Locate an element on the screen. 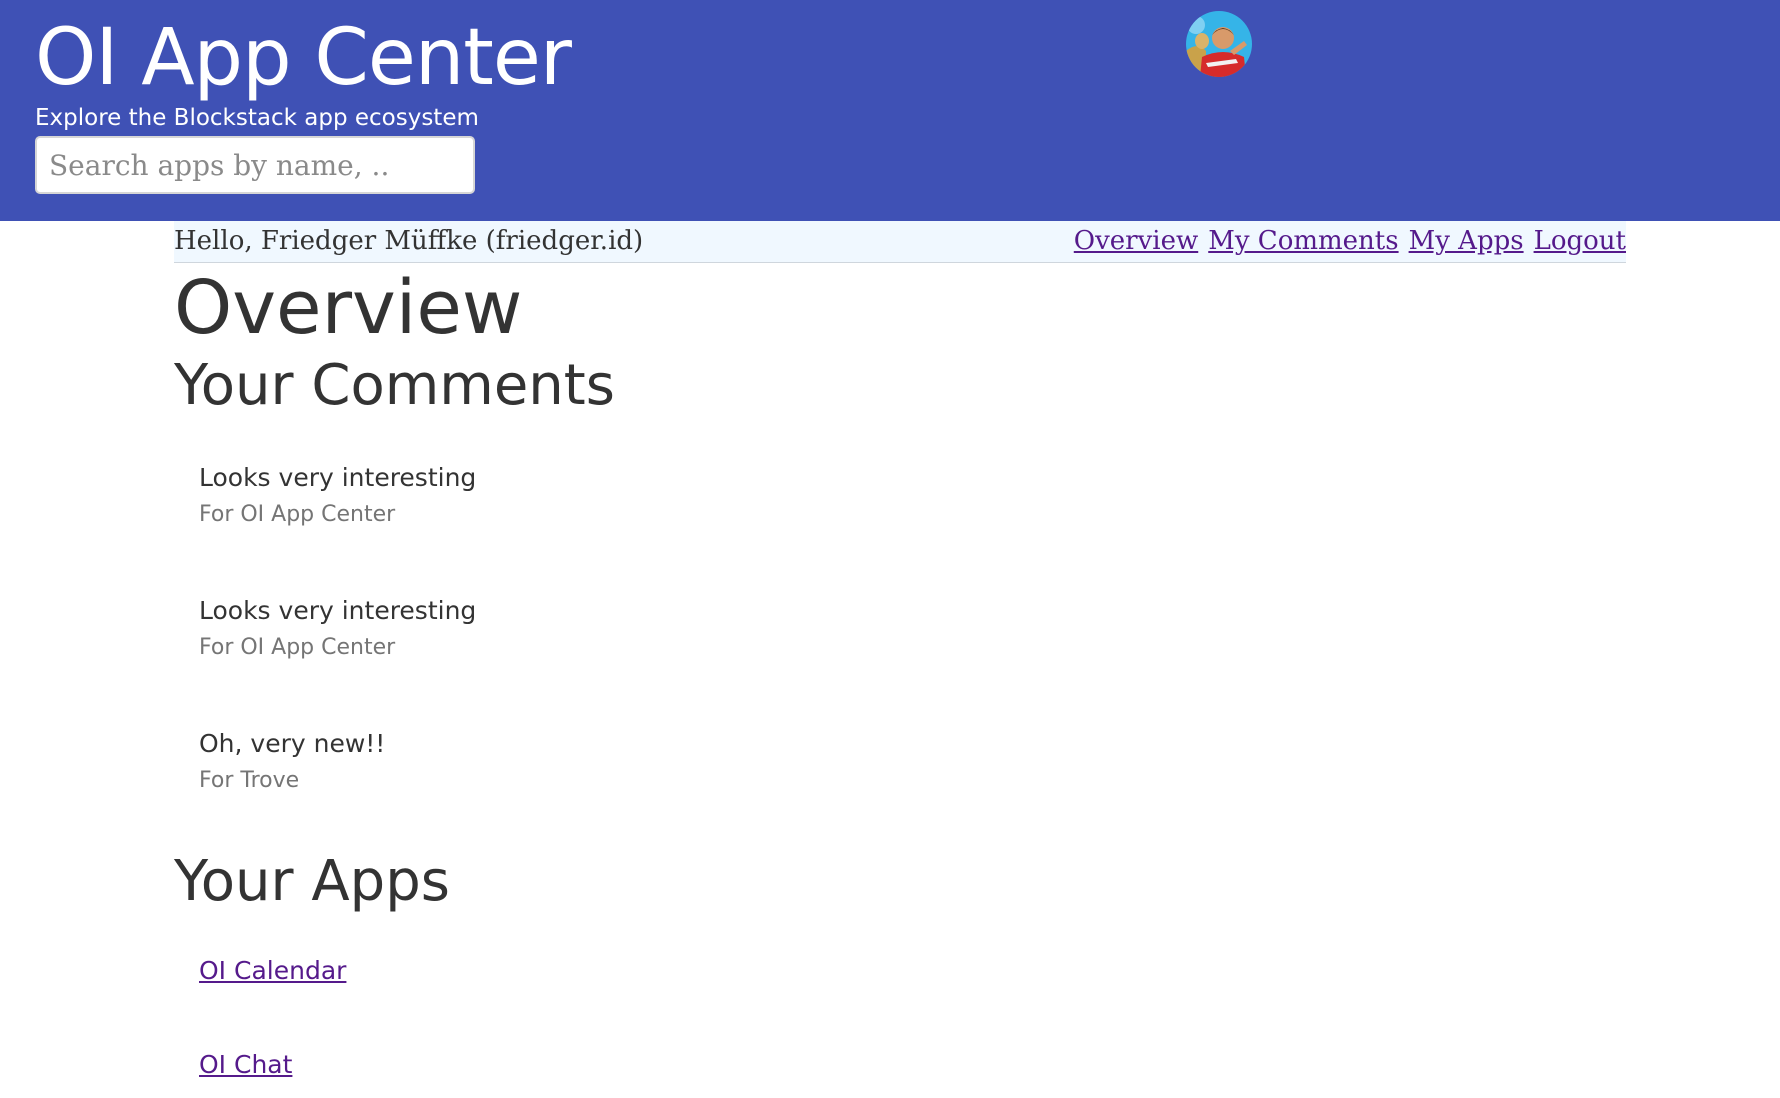  app-link-oi-calendar: OI Calendar is located at coordinates (272, 971).